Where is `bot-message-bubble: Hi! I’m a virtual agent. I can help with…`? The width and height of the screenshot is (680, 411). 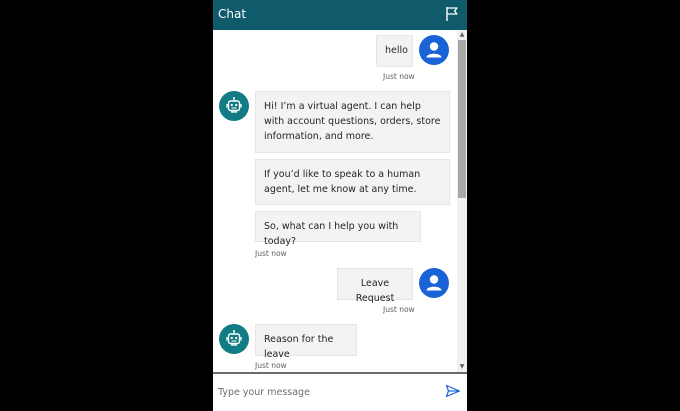 bot-message-bubble: Hi! I’m a virtual agent. I can help with… is located at coordinates (352, 122).